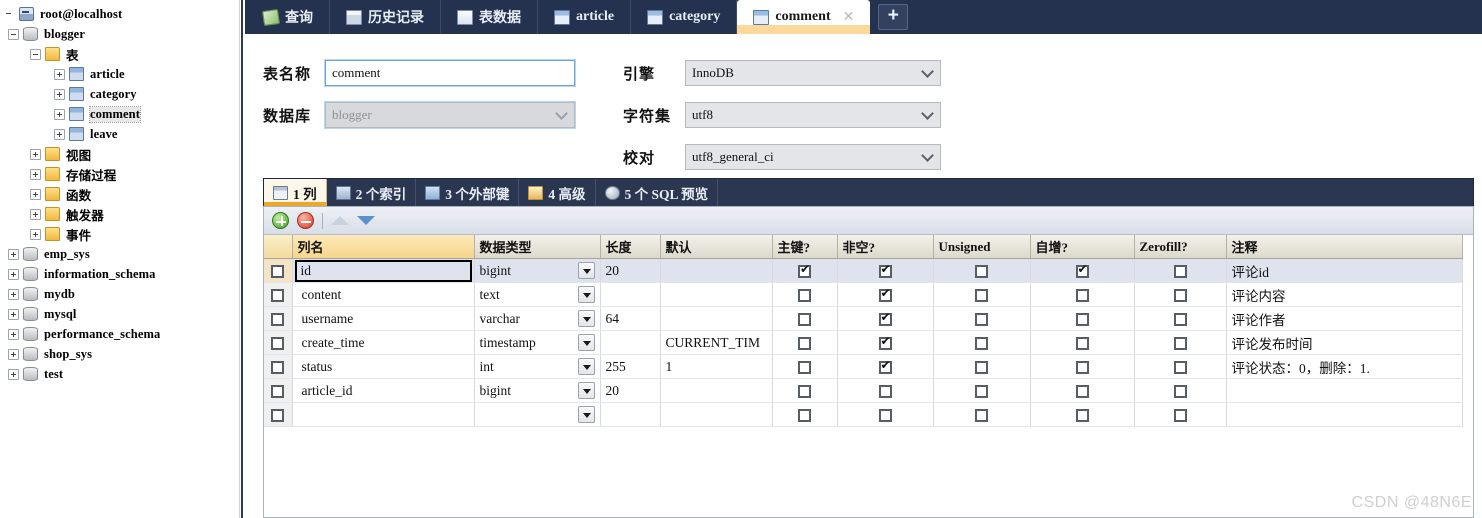 The width and height of the screenshot is (1482, 518). What do you see at coordinates (982, 247) in the screenshot?
I see `column-header-6: Unsigned` at bounding box center [982, 247].